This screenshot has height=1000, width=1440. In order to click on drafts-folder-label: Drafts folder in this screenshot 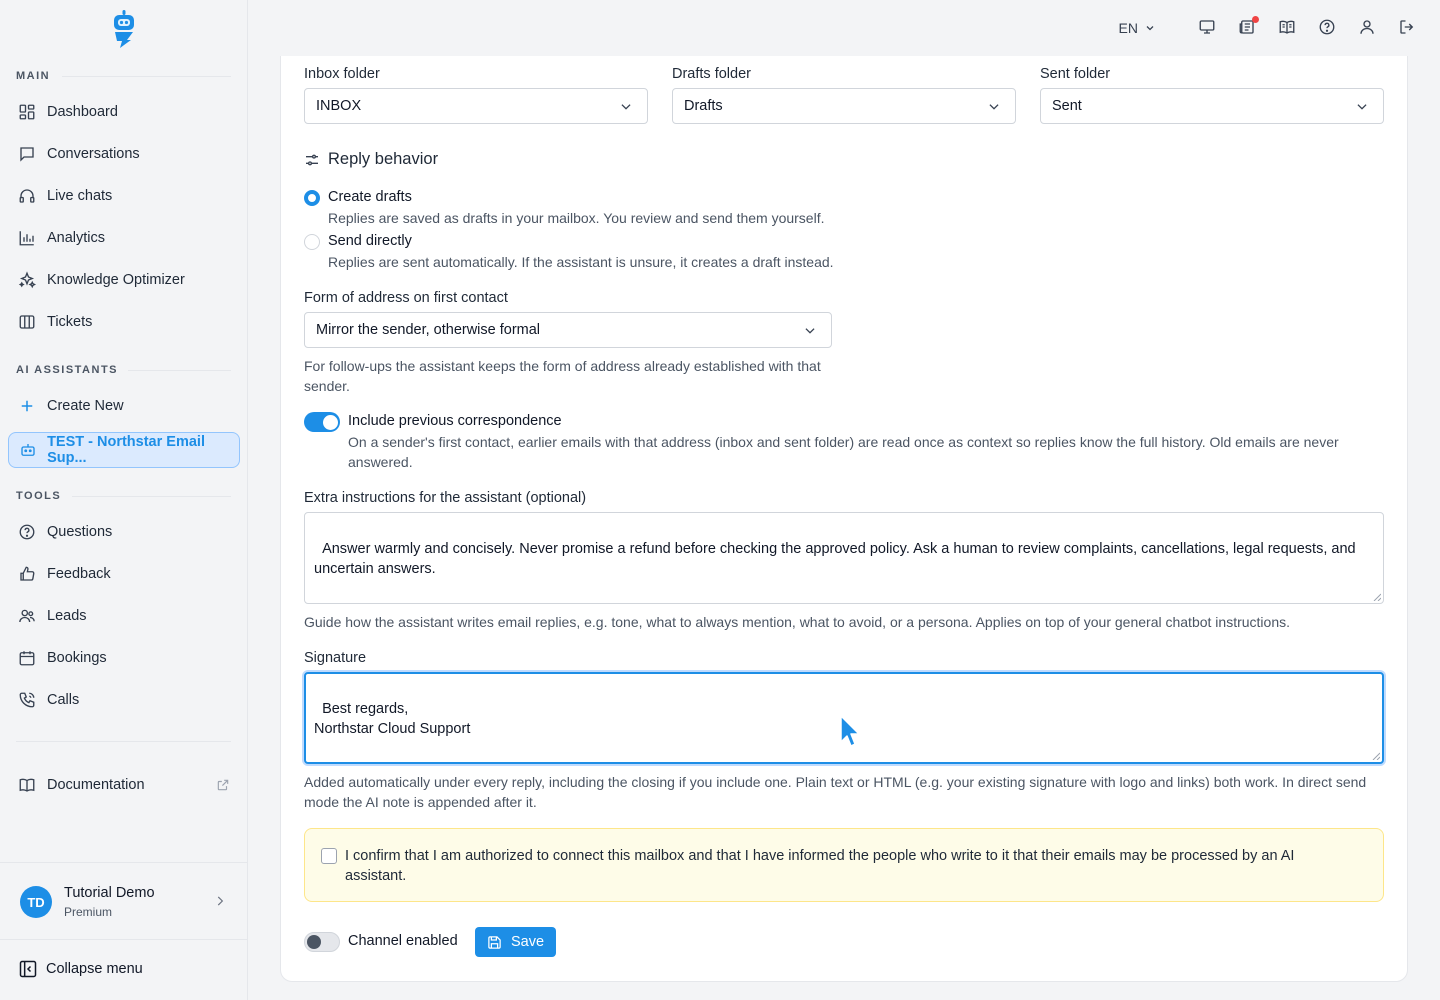, I will do `click(711, 74)`.